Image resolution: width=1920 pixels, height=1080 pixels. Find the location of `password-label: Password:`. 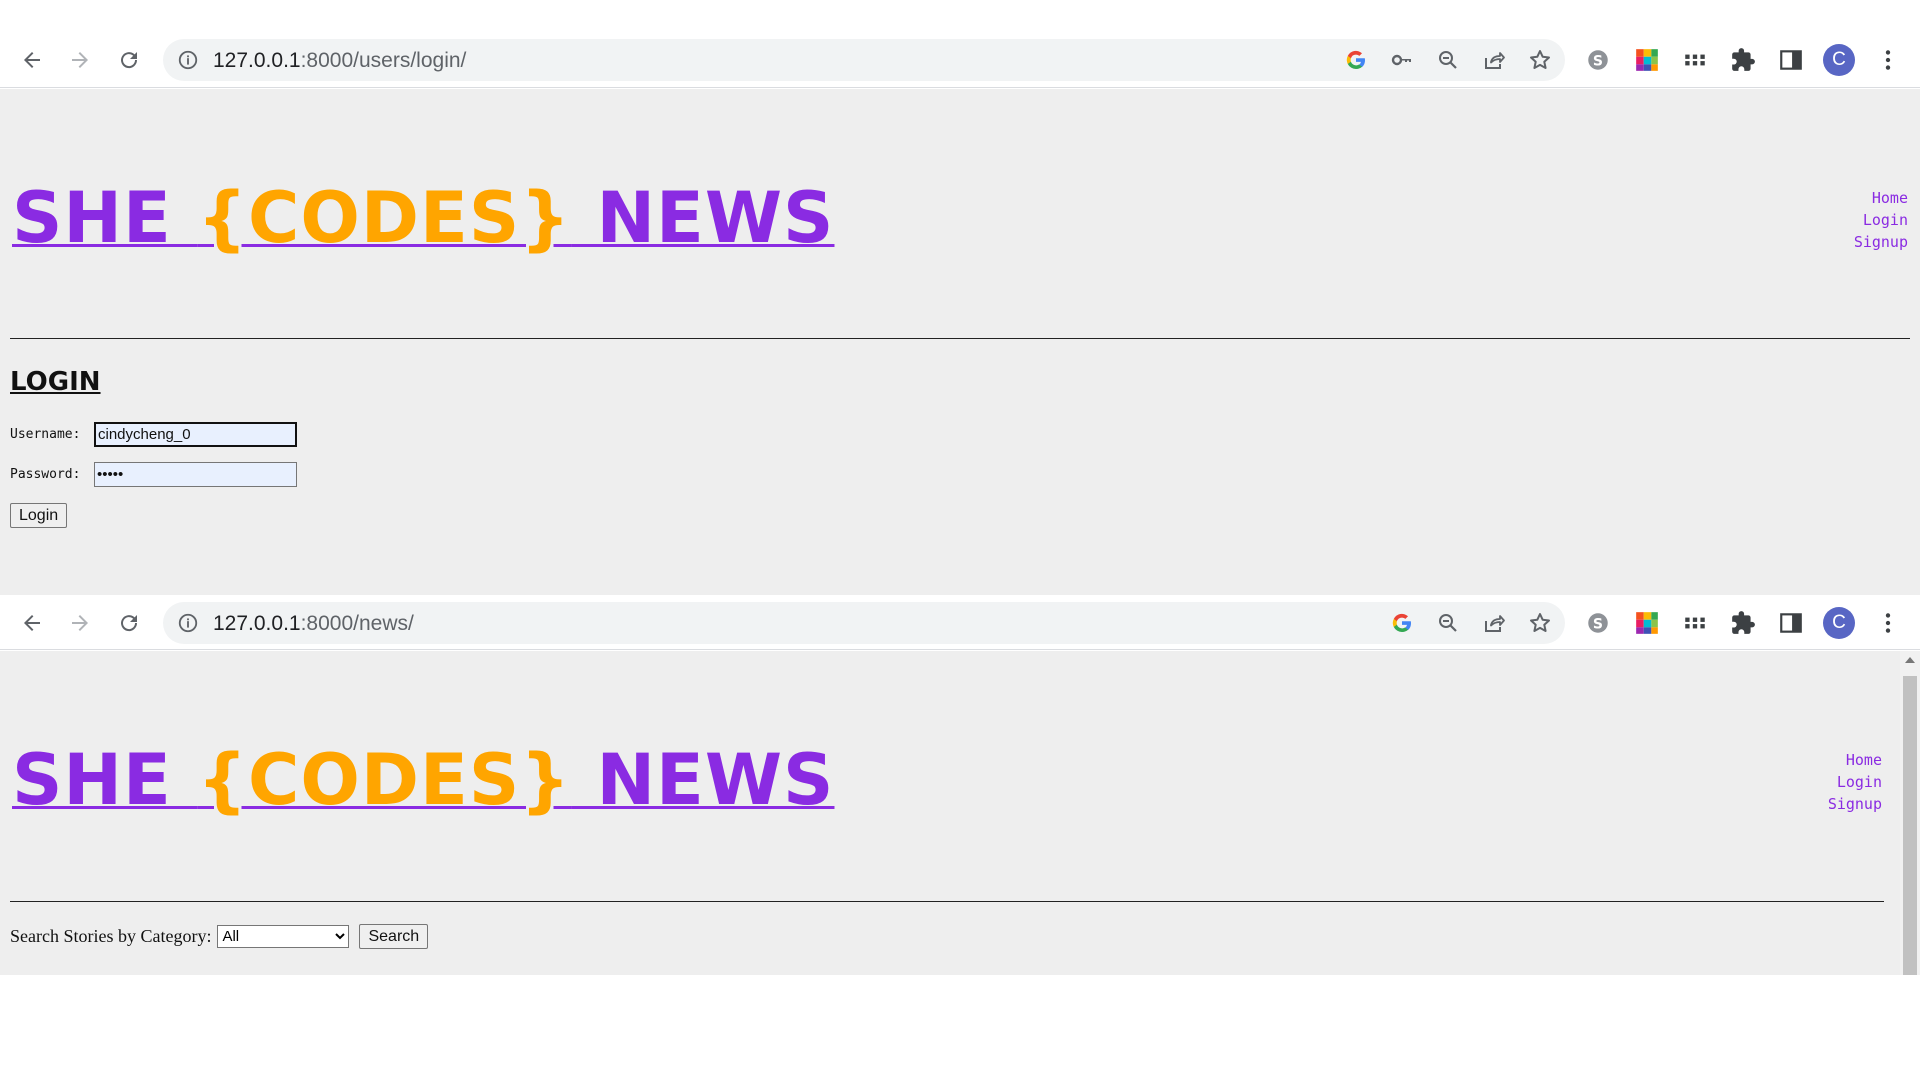

password-label: Password: is located at coordinates (45, 474).